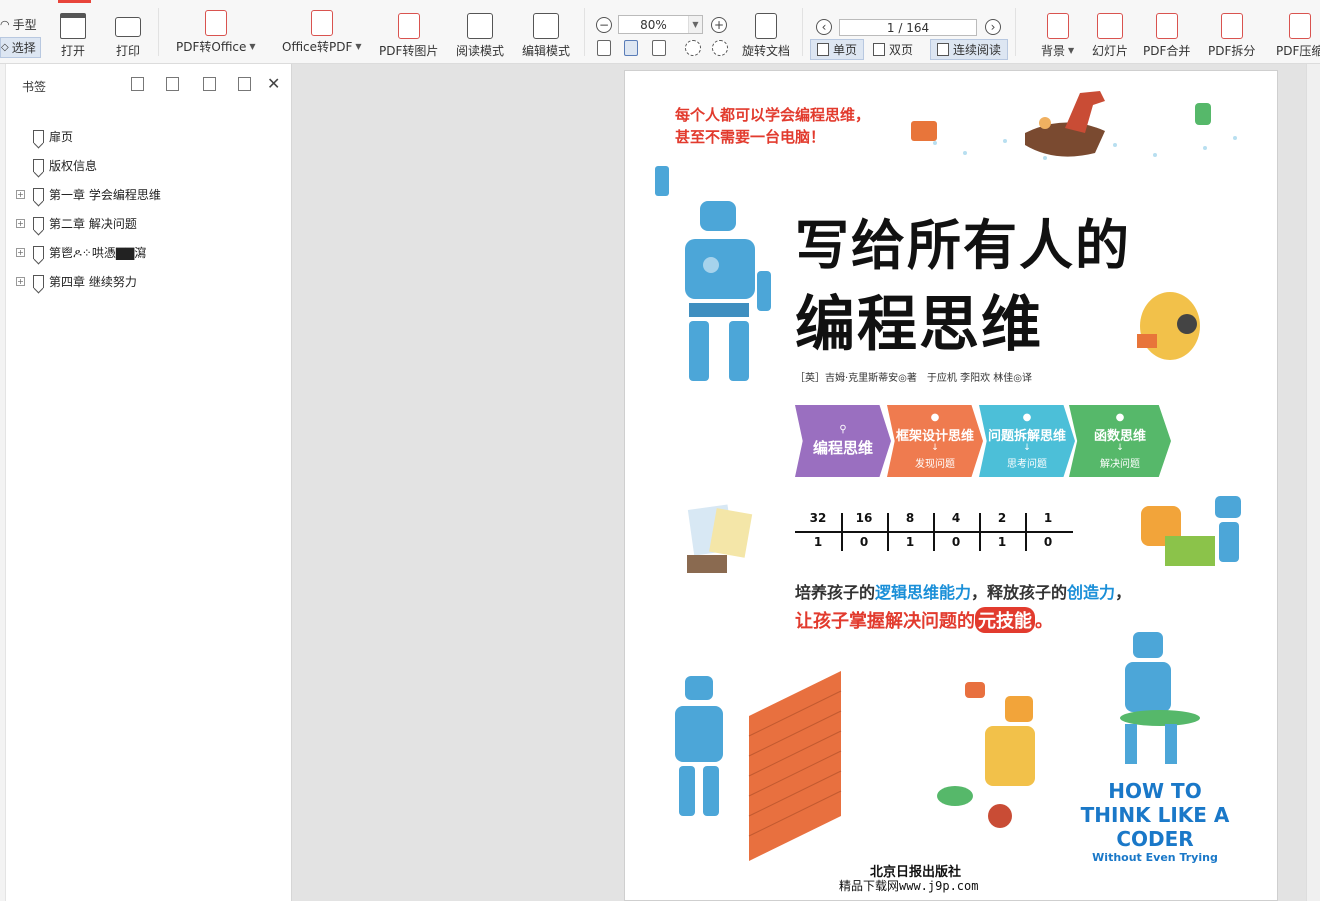  I want to click on zoom-in-icon: +, so click(719, 25).